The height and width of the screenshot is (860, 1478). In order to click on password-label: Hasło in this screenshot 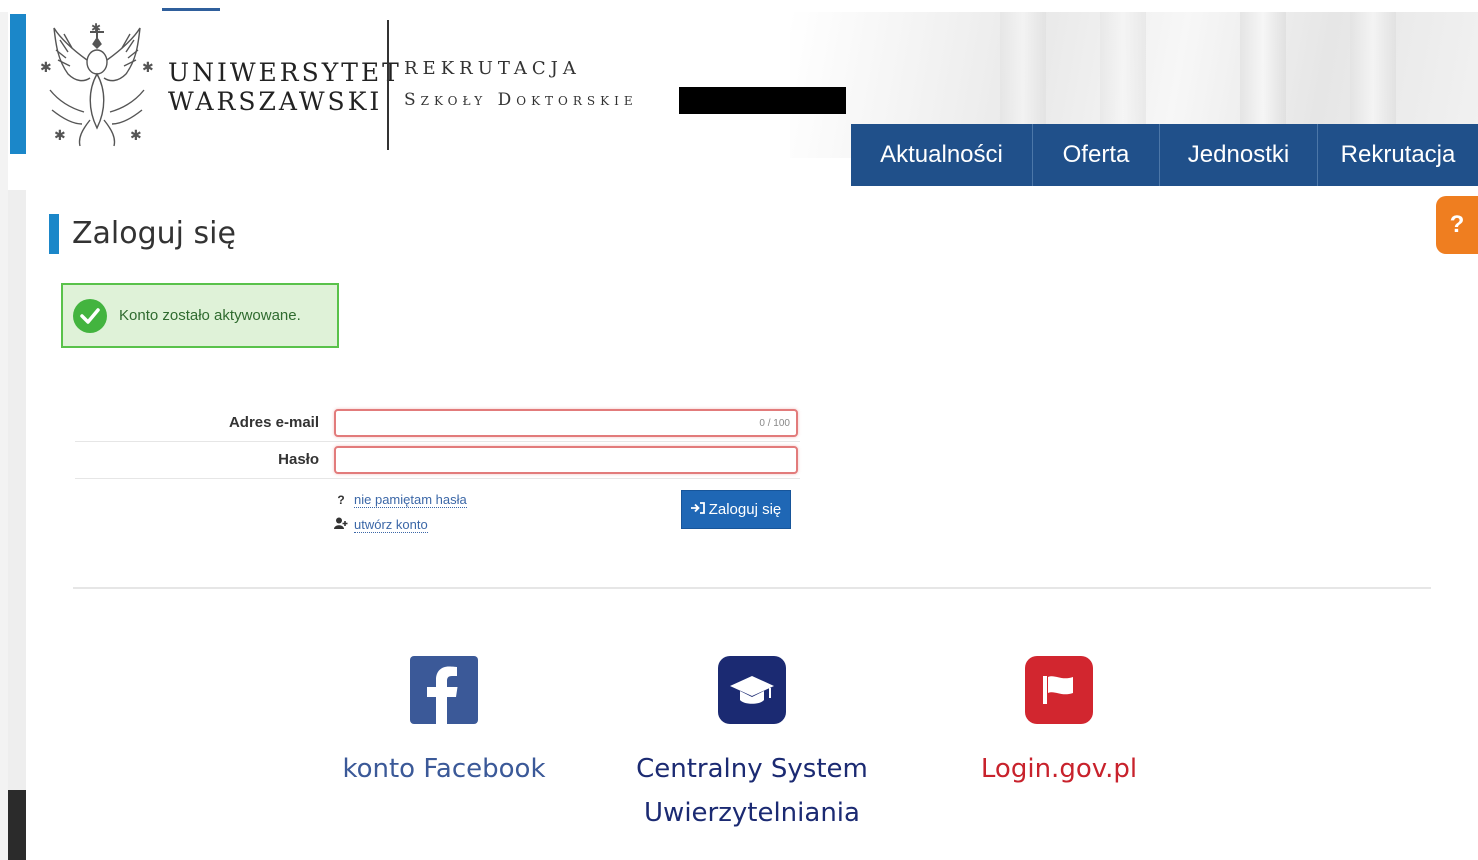, I will do `click(298, 459)`.